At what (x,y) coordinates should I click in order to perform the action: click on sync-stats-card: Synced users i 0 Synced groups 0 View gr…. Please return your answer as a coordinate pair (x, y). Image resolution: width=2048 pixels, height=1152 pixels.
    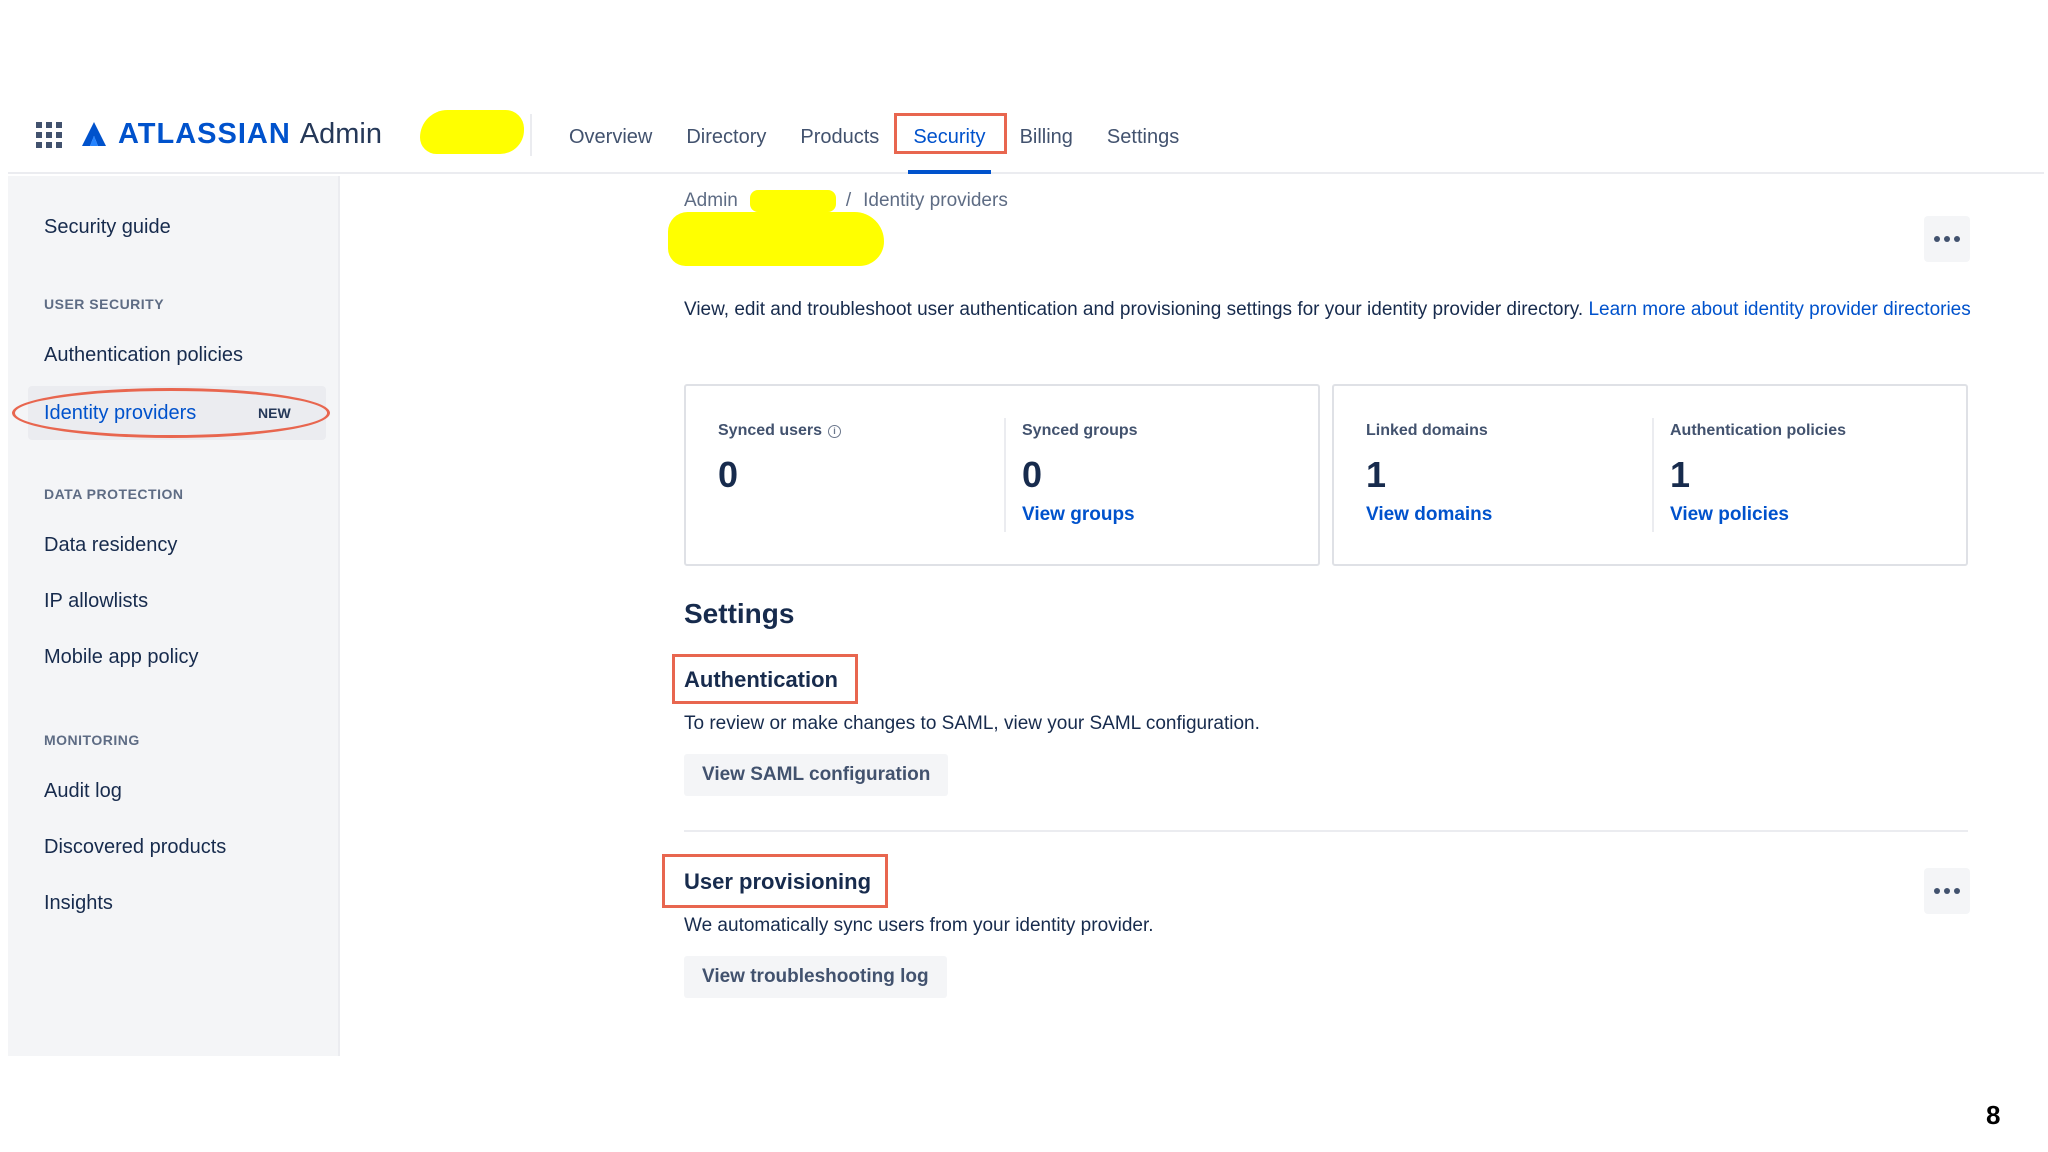
    Looking at the image, I should click on (1002, 475).